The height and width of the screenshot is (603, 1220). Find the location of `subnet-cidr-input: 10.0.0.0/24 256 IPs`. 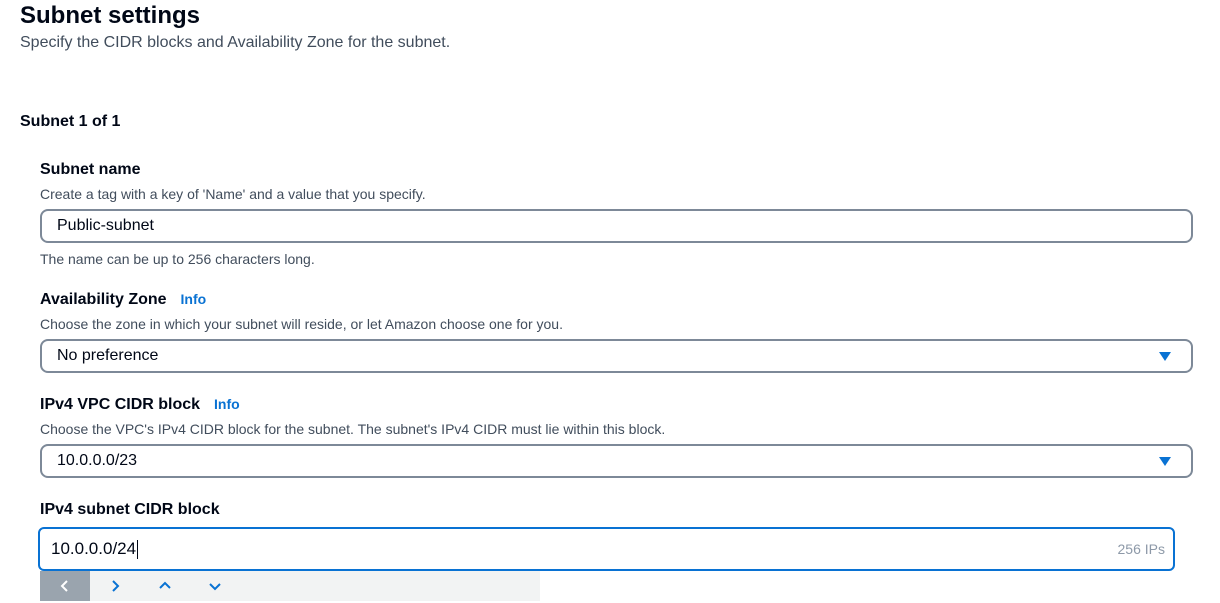

subnet-cidr-input: 10.0.0.0/24 256 IPs is located at coordinates (606, 549).